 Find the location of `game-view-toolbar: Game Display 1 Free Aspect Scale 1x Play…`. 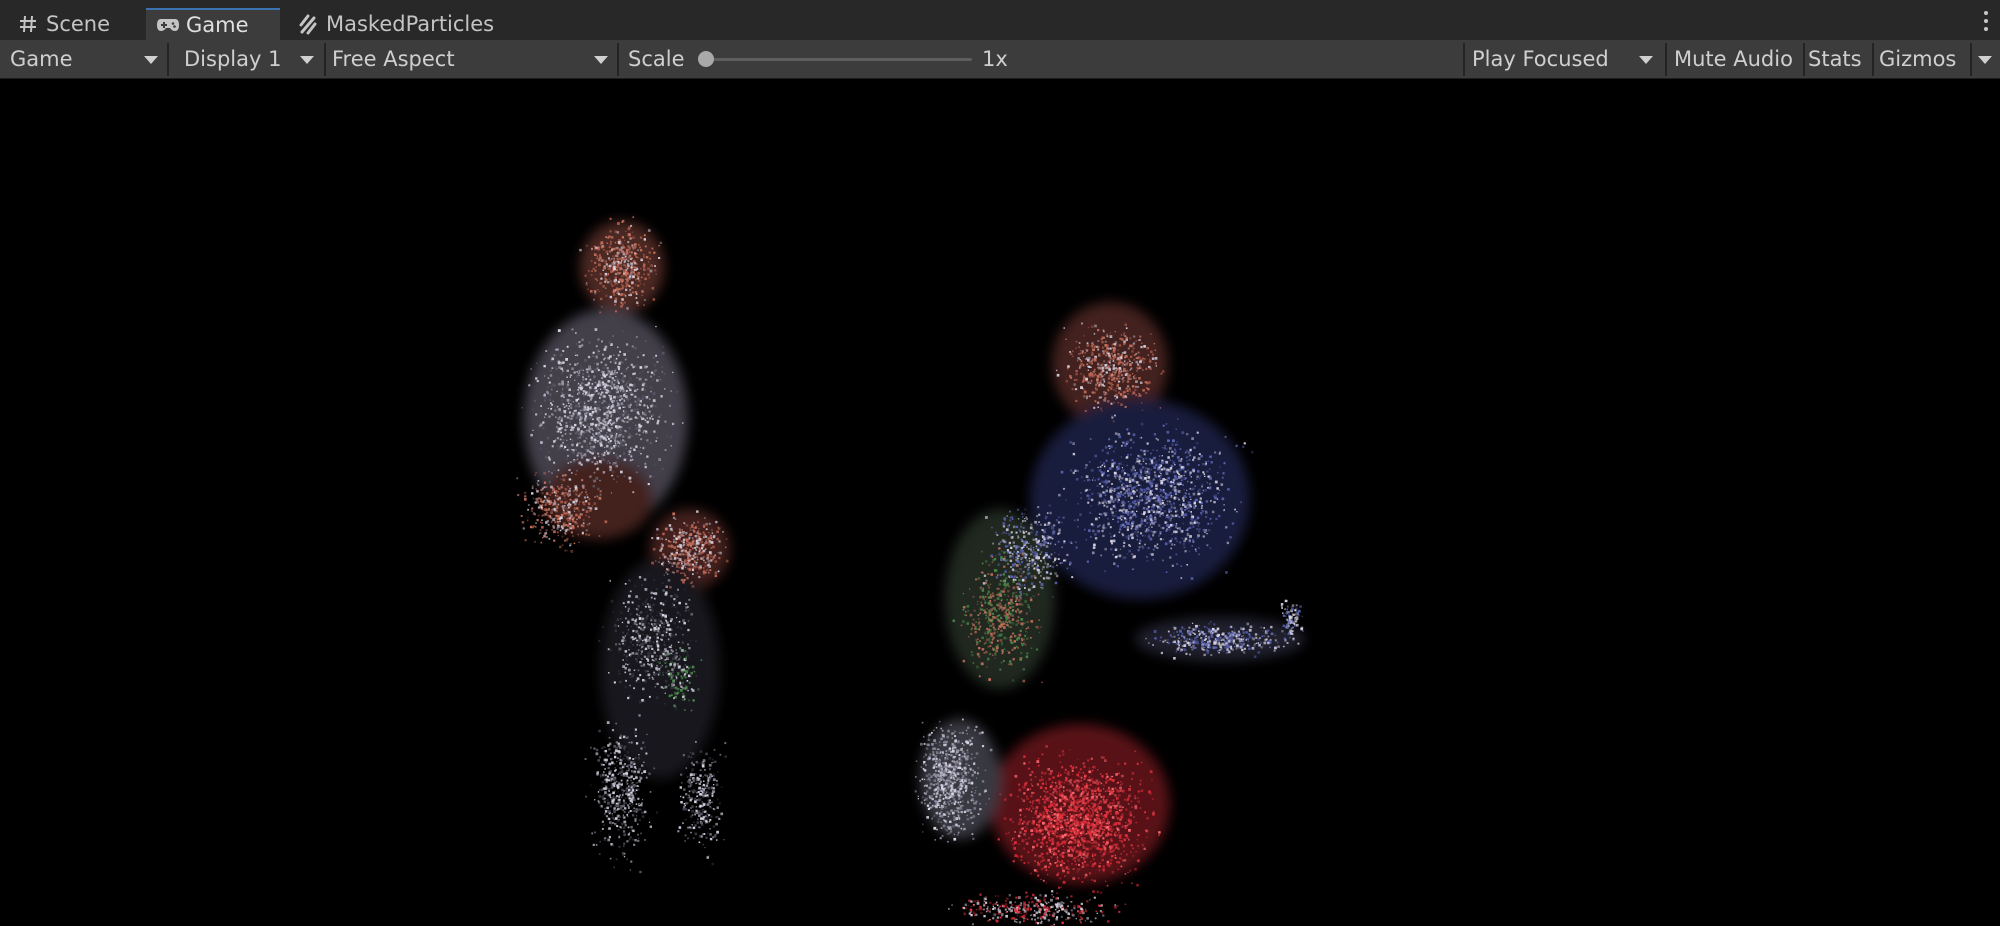

game-view-toolbar: Game Display 1 Free Aspect Scale 1x Play… is located at coordinates (1000, 59).